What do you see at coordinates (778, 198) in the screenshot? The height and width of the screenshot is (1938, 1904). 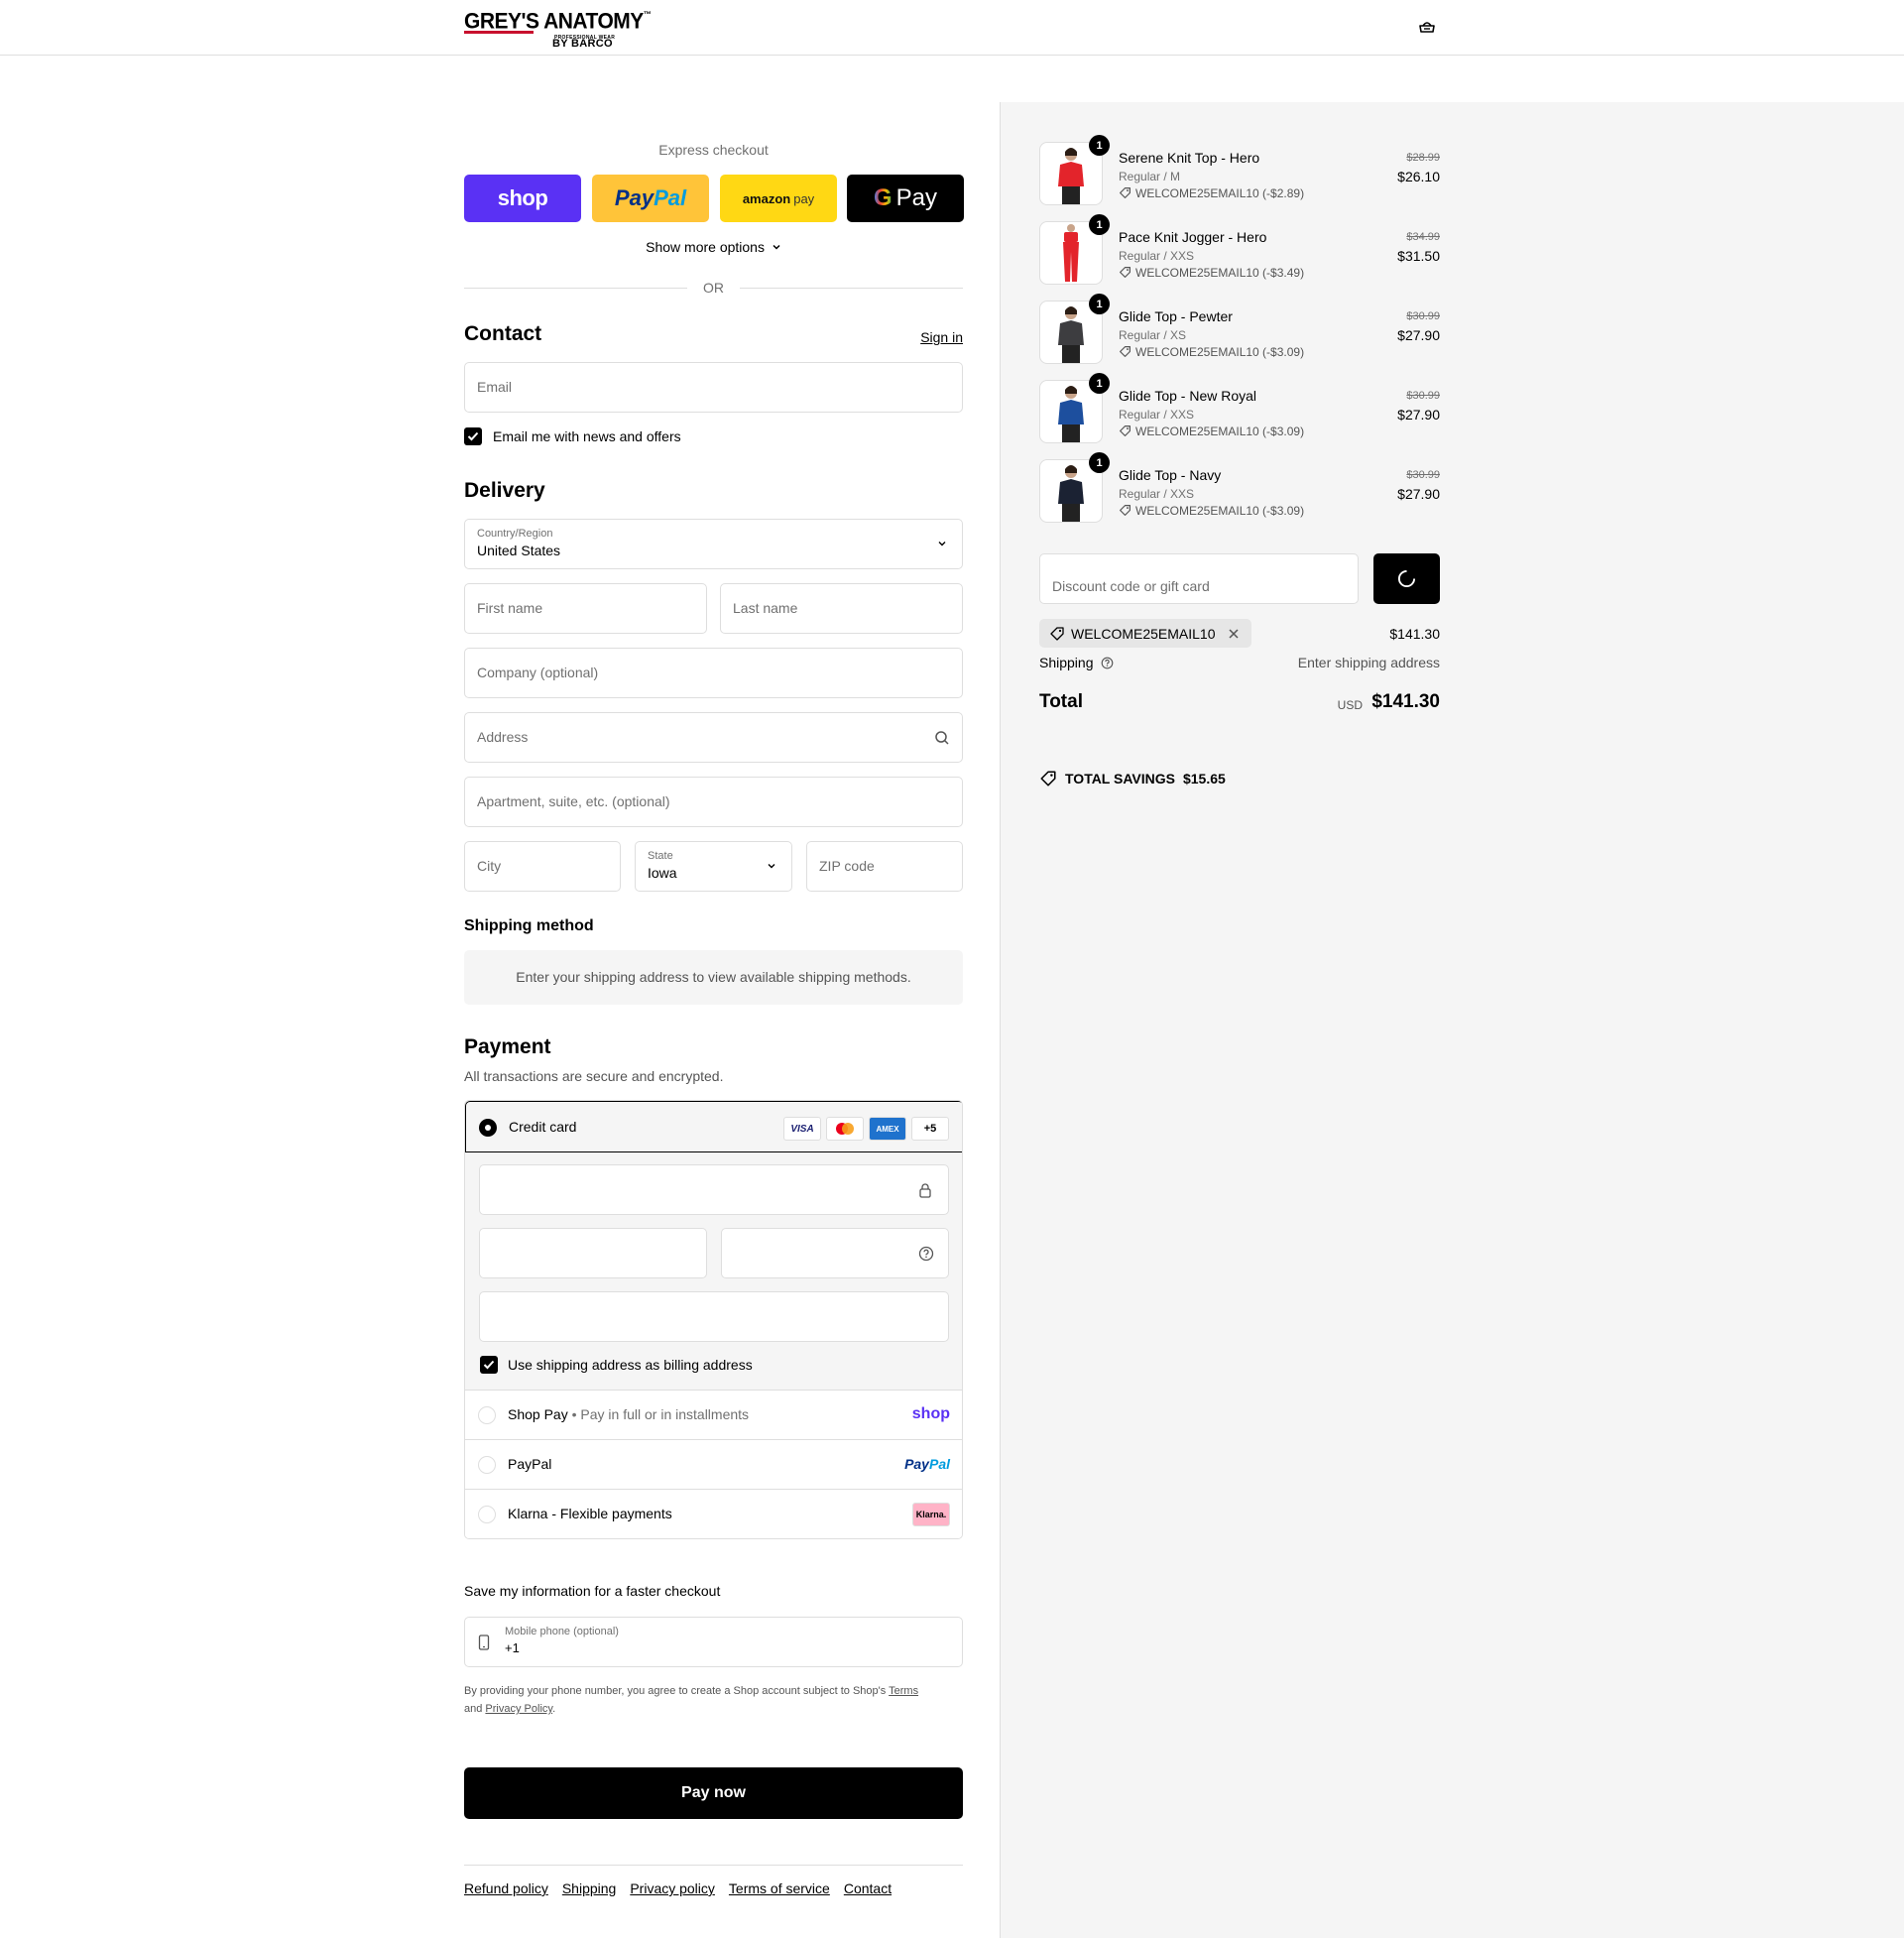 I see `amazon-pay-express-button: amazon pay` at bounding box center [778, 198].